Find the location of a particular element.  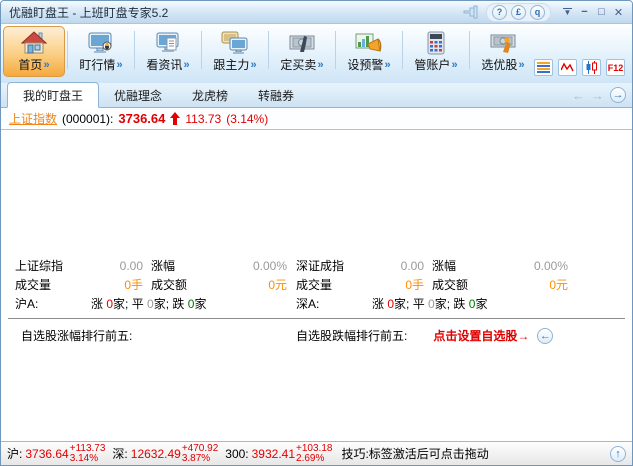

candlestick-chart-icon is located at coordinates (591, 67).